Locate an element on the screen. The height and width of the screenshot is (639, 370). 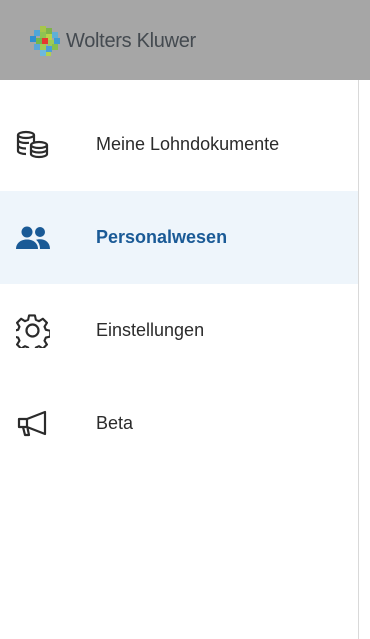
sidebar-divider is located at coordinates (358, 359).